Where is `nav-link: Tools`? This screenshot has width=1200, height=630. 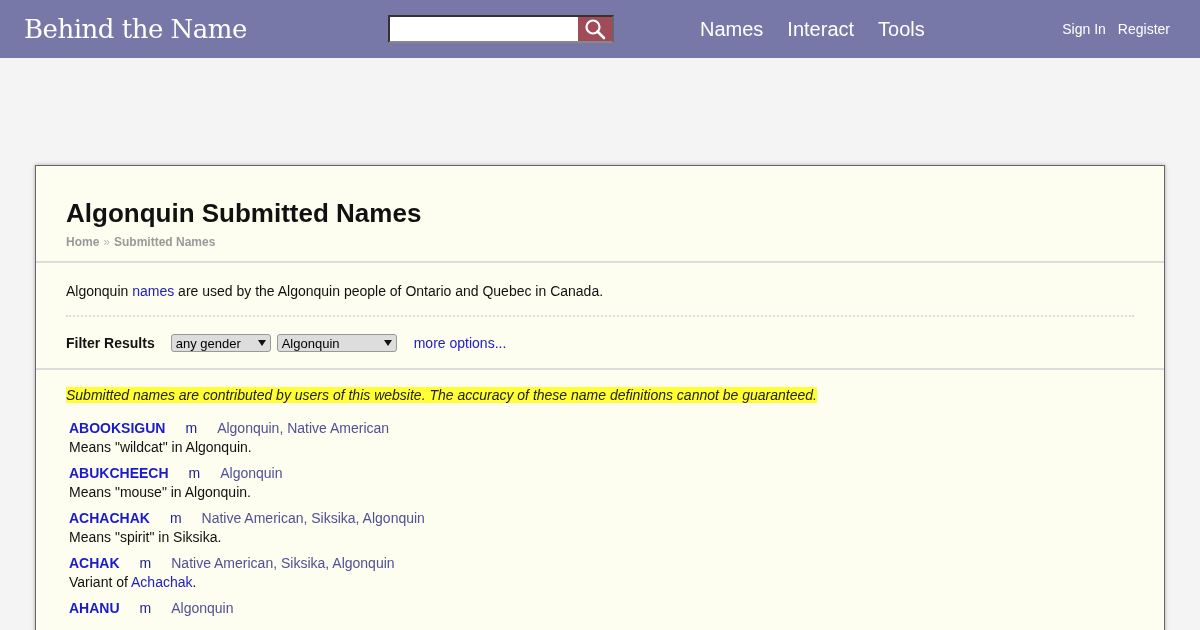
nav-link: Tools is located at coordinates (901, 29).